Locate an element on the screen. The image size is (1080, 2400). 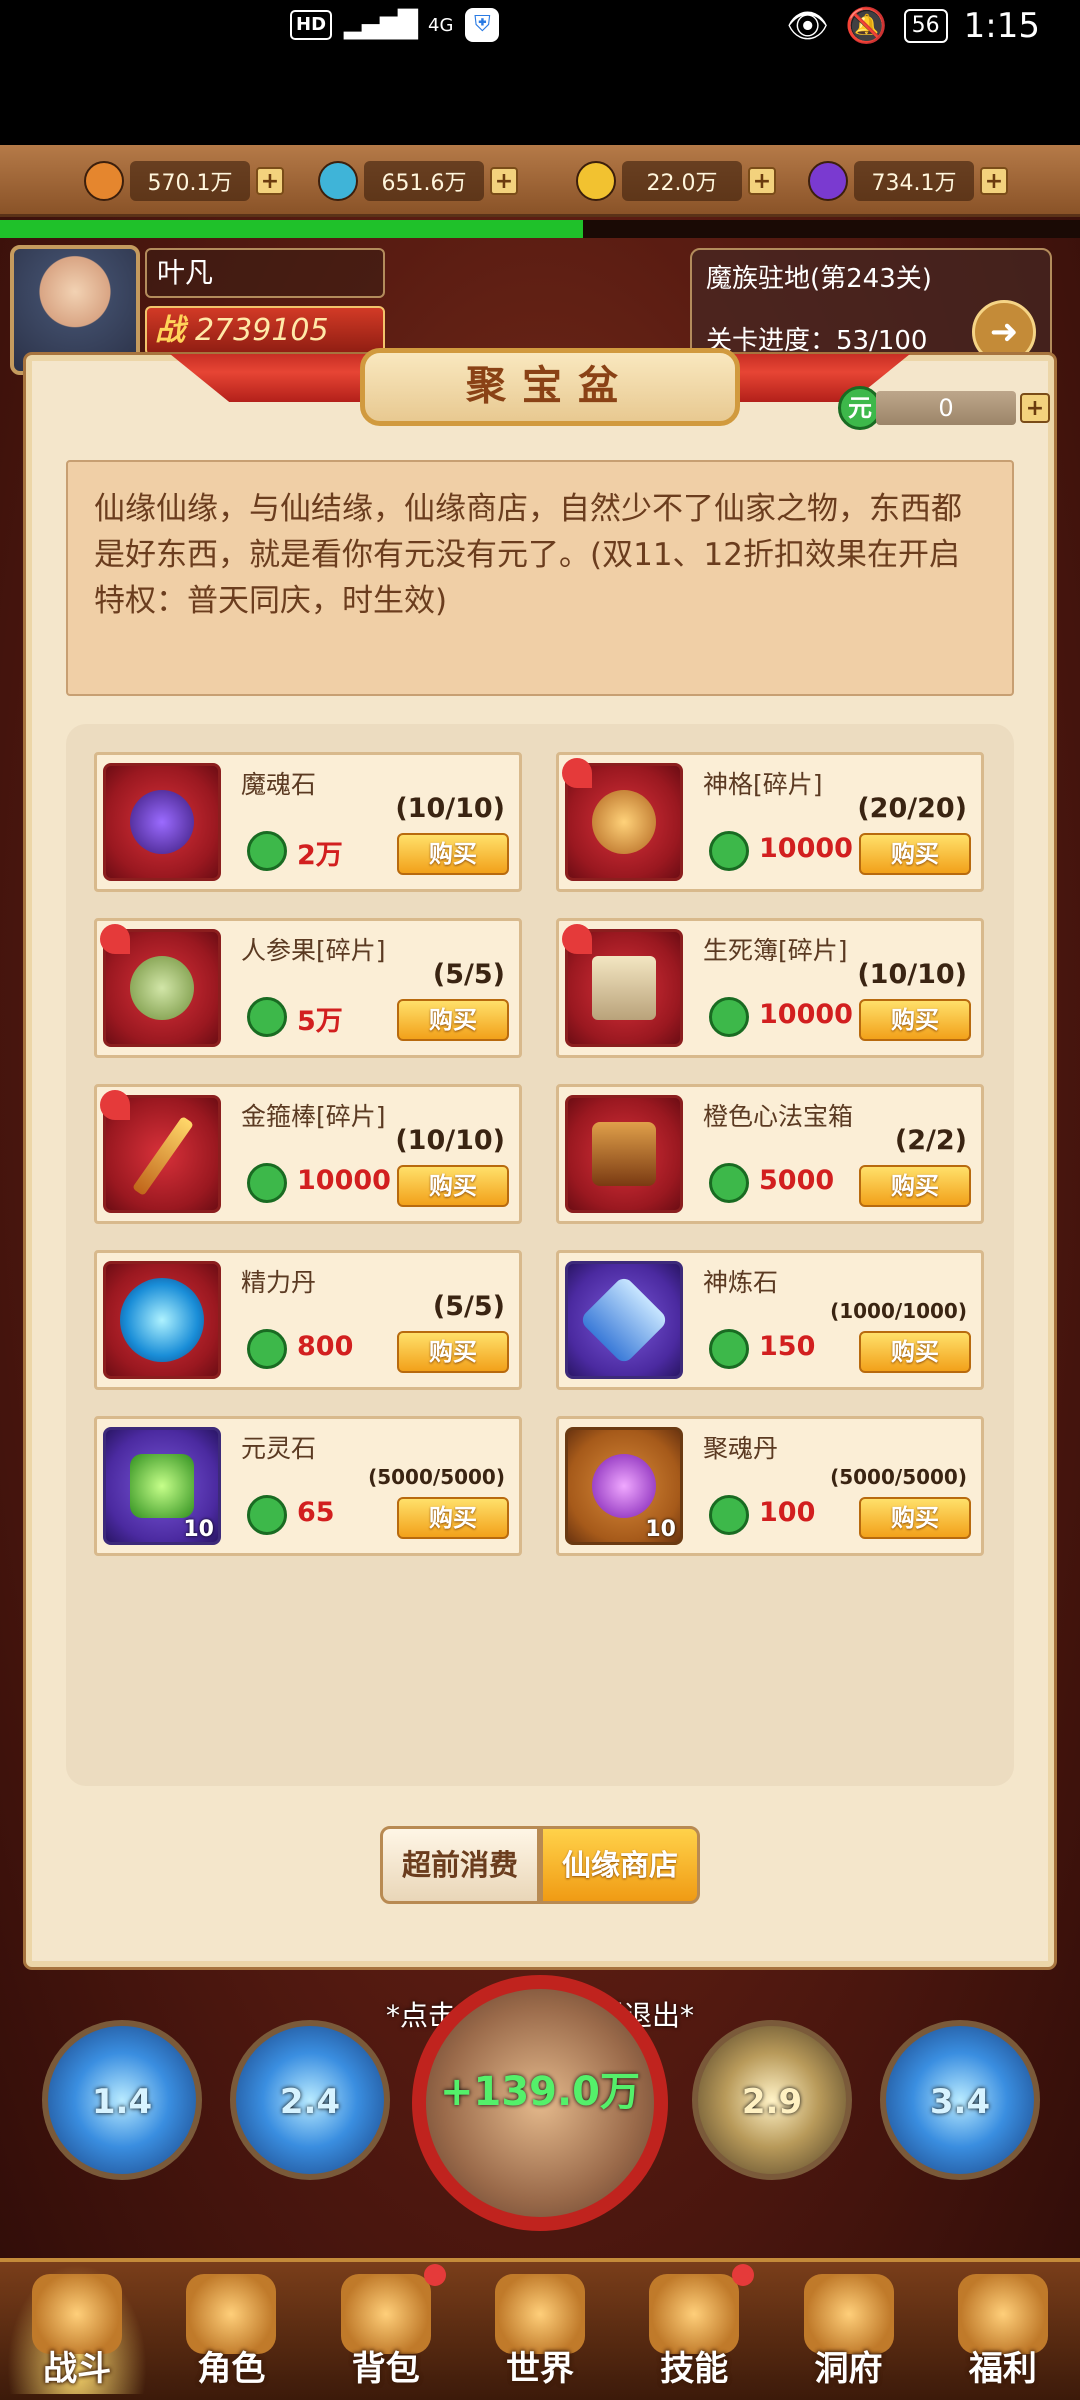
skill-slot-2: 2.4 is located at coordinates (310, 2100).